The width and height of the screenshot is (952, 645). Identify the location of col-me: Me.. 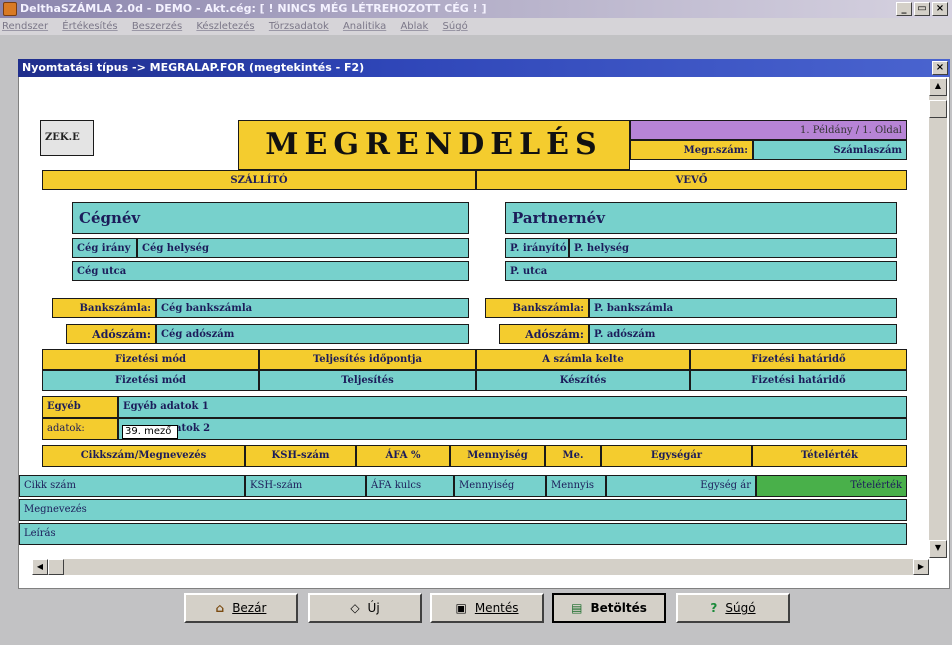
(573, 456).